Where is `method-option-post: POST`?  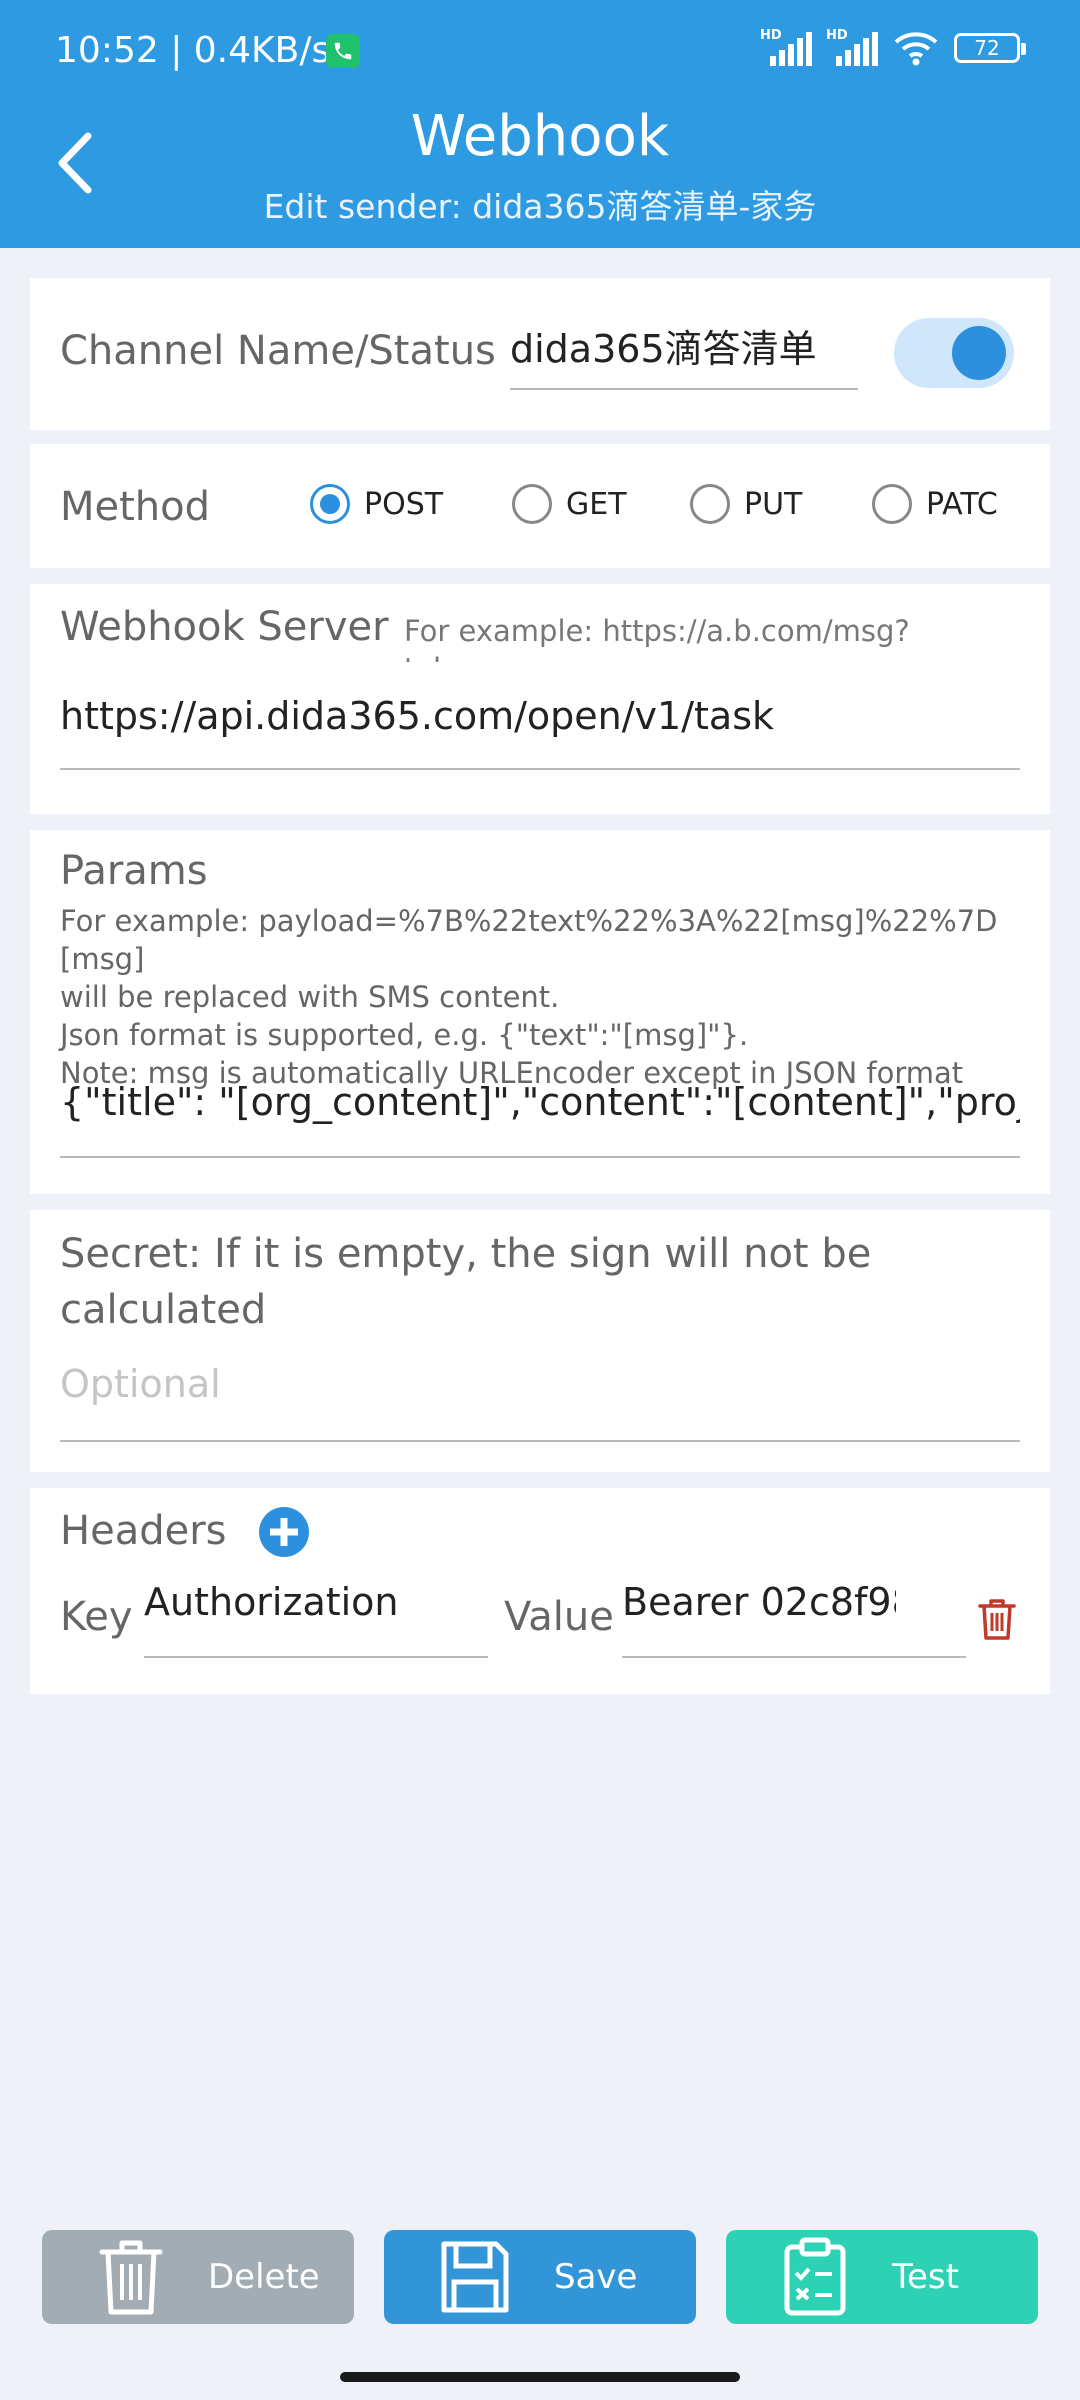 method-option-post: POST is located at coordinates (376, 504).